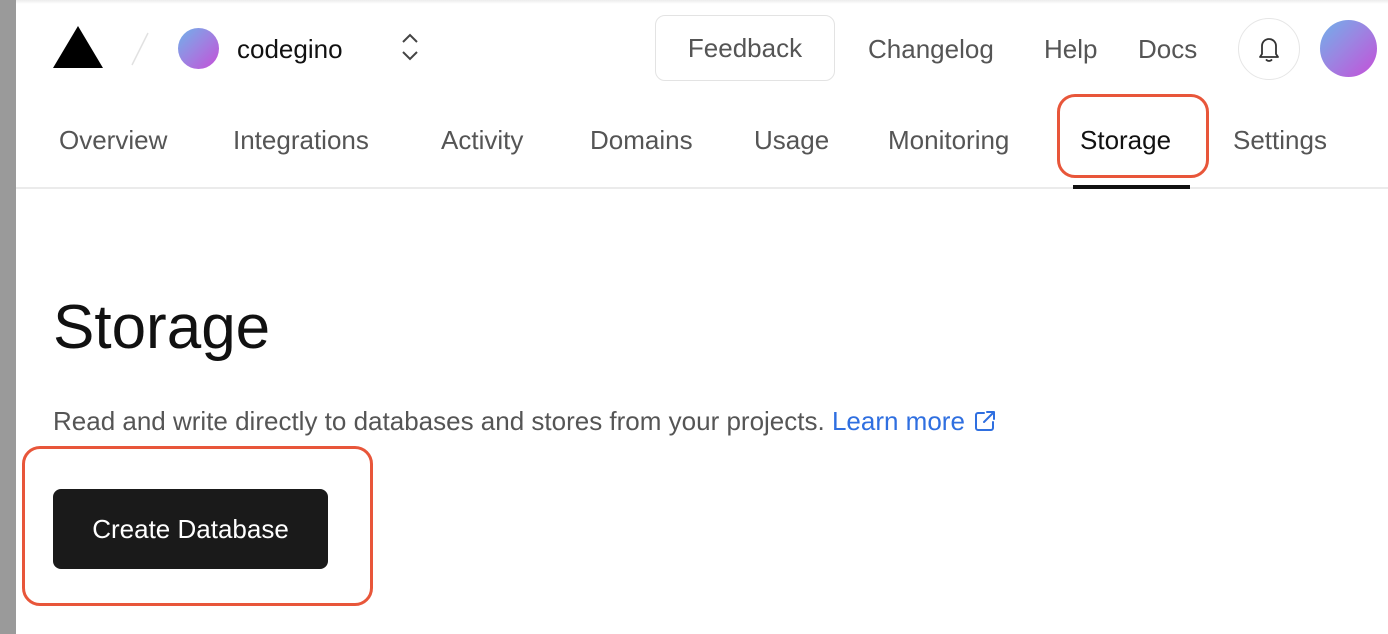  What do you see at coordinates (140, 49) in the screenshot?
I see `breadcrumb-separator` at bounding box center [140, 49].